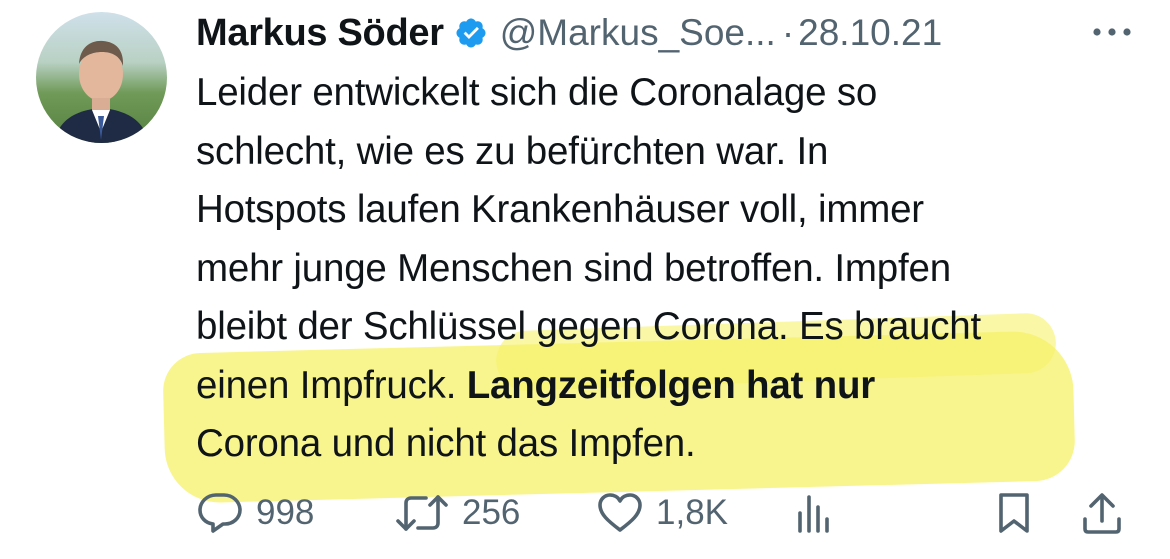 The height and width of the screenshot is (559, 1170). What do you see at coordinates (870, 33) in the screenshot?
I see `tweet-date: 28.10.21` at bounding box center [870, 33].